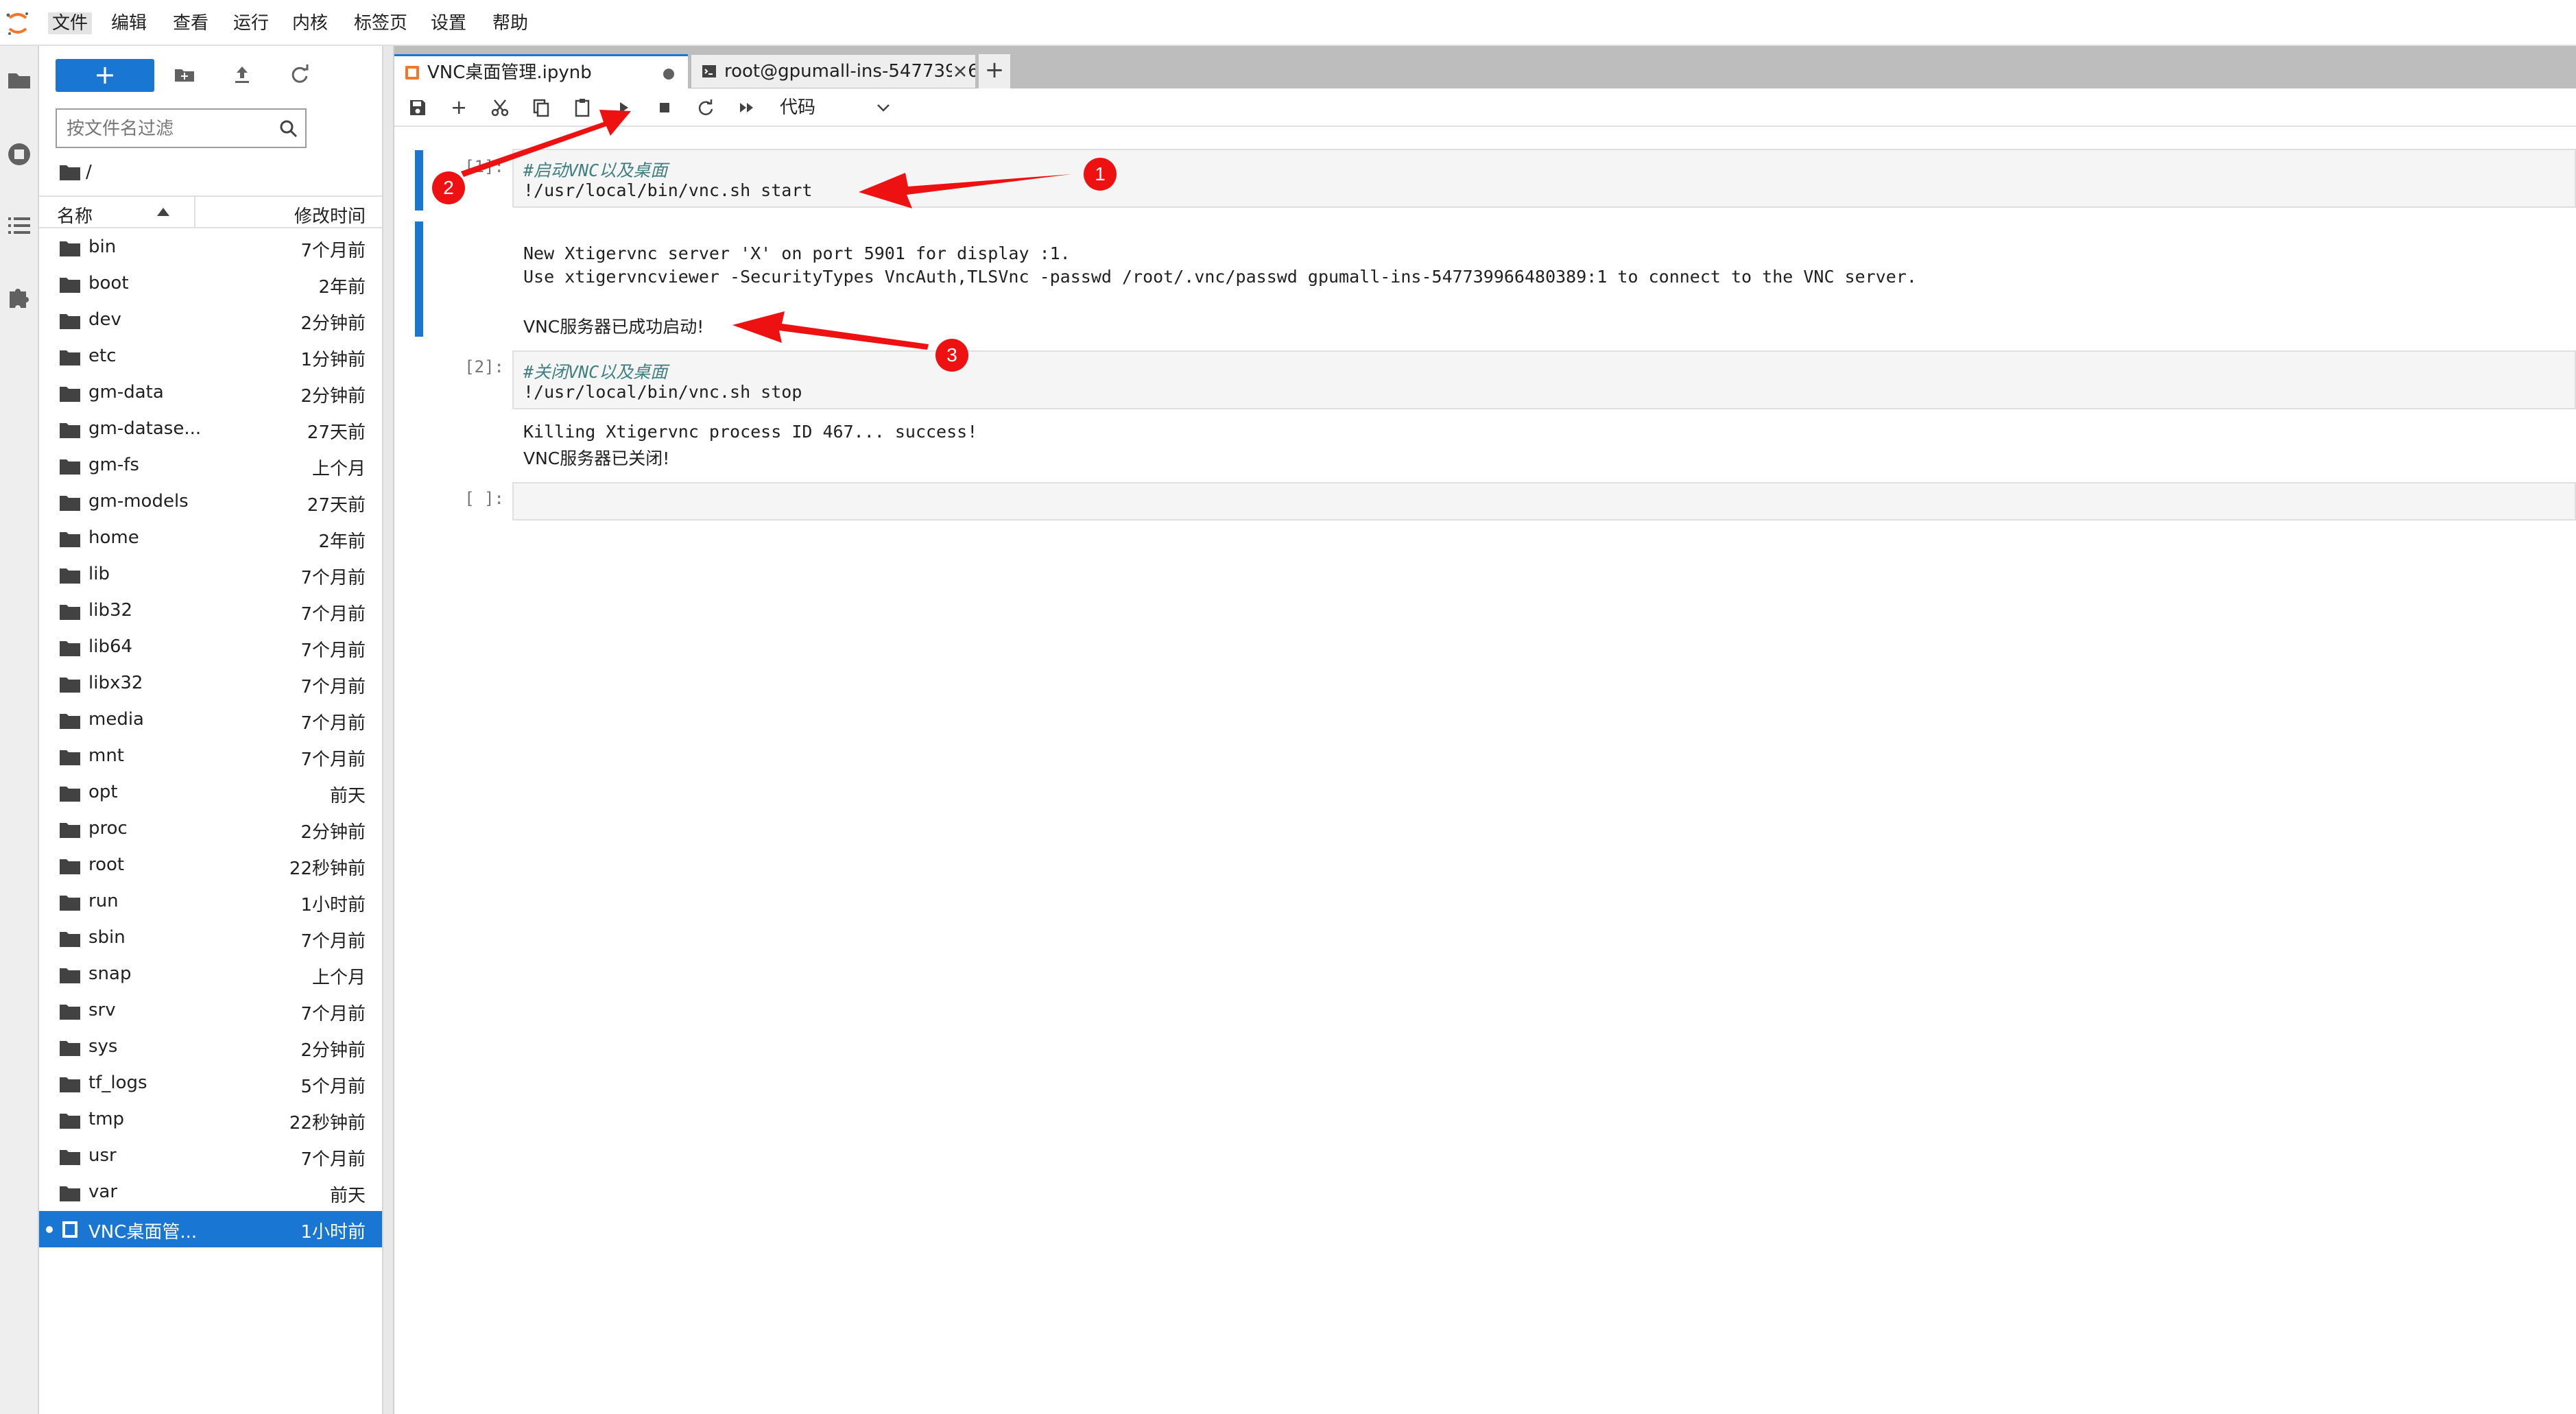 The height and width of the screenshot is (1414, 2576). I want to click on cell-type-value: 代码, so click(798, 107).